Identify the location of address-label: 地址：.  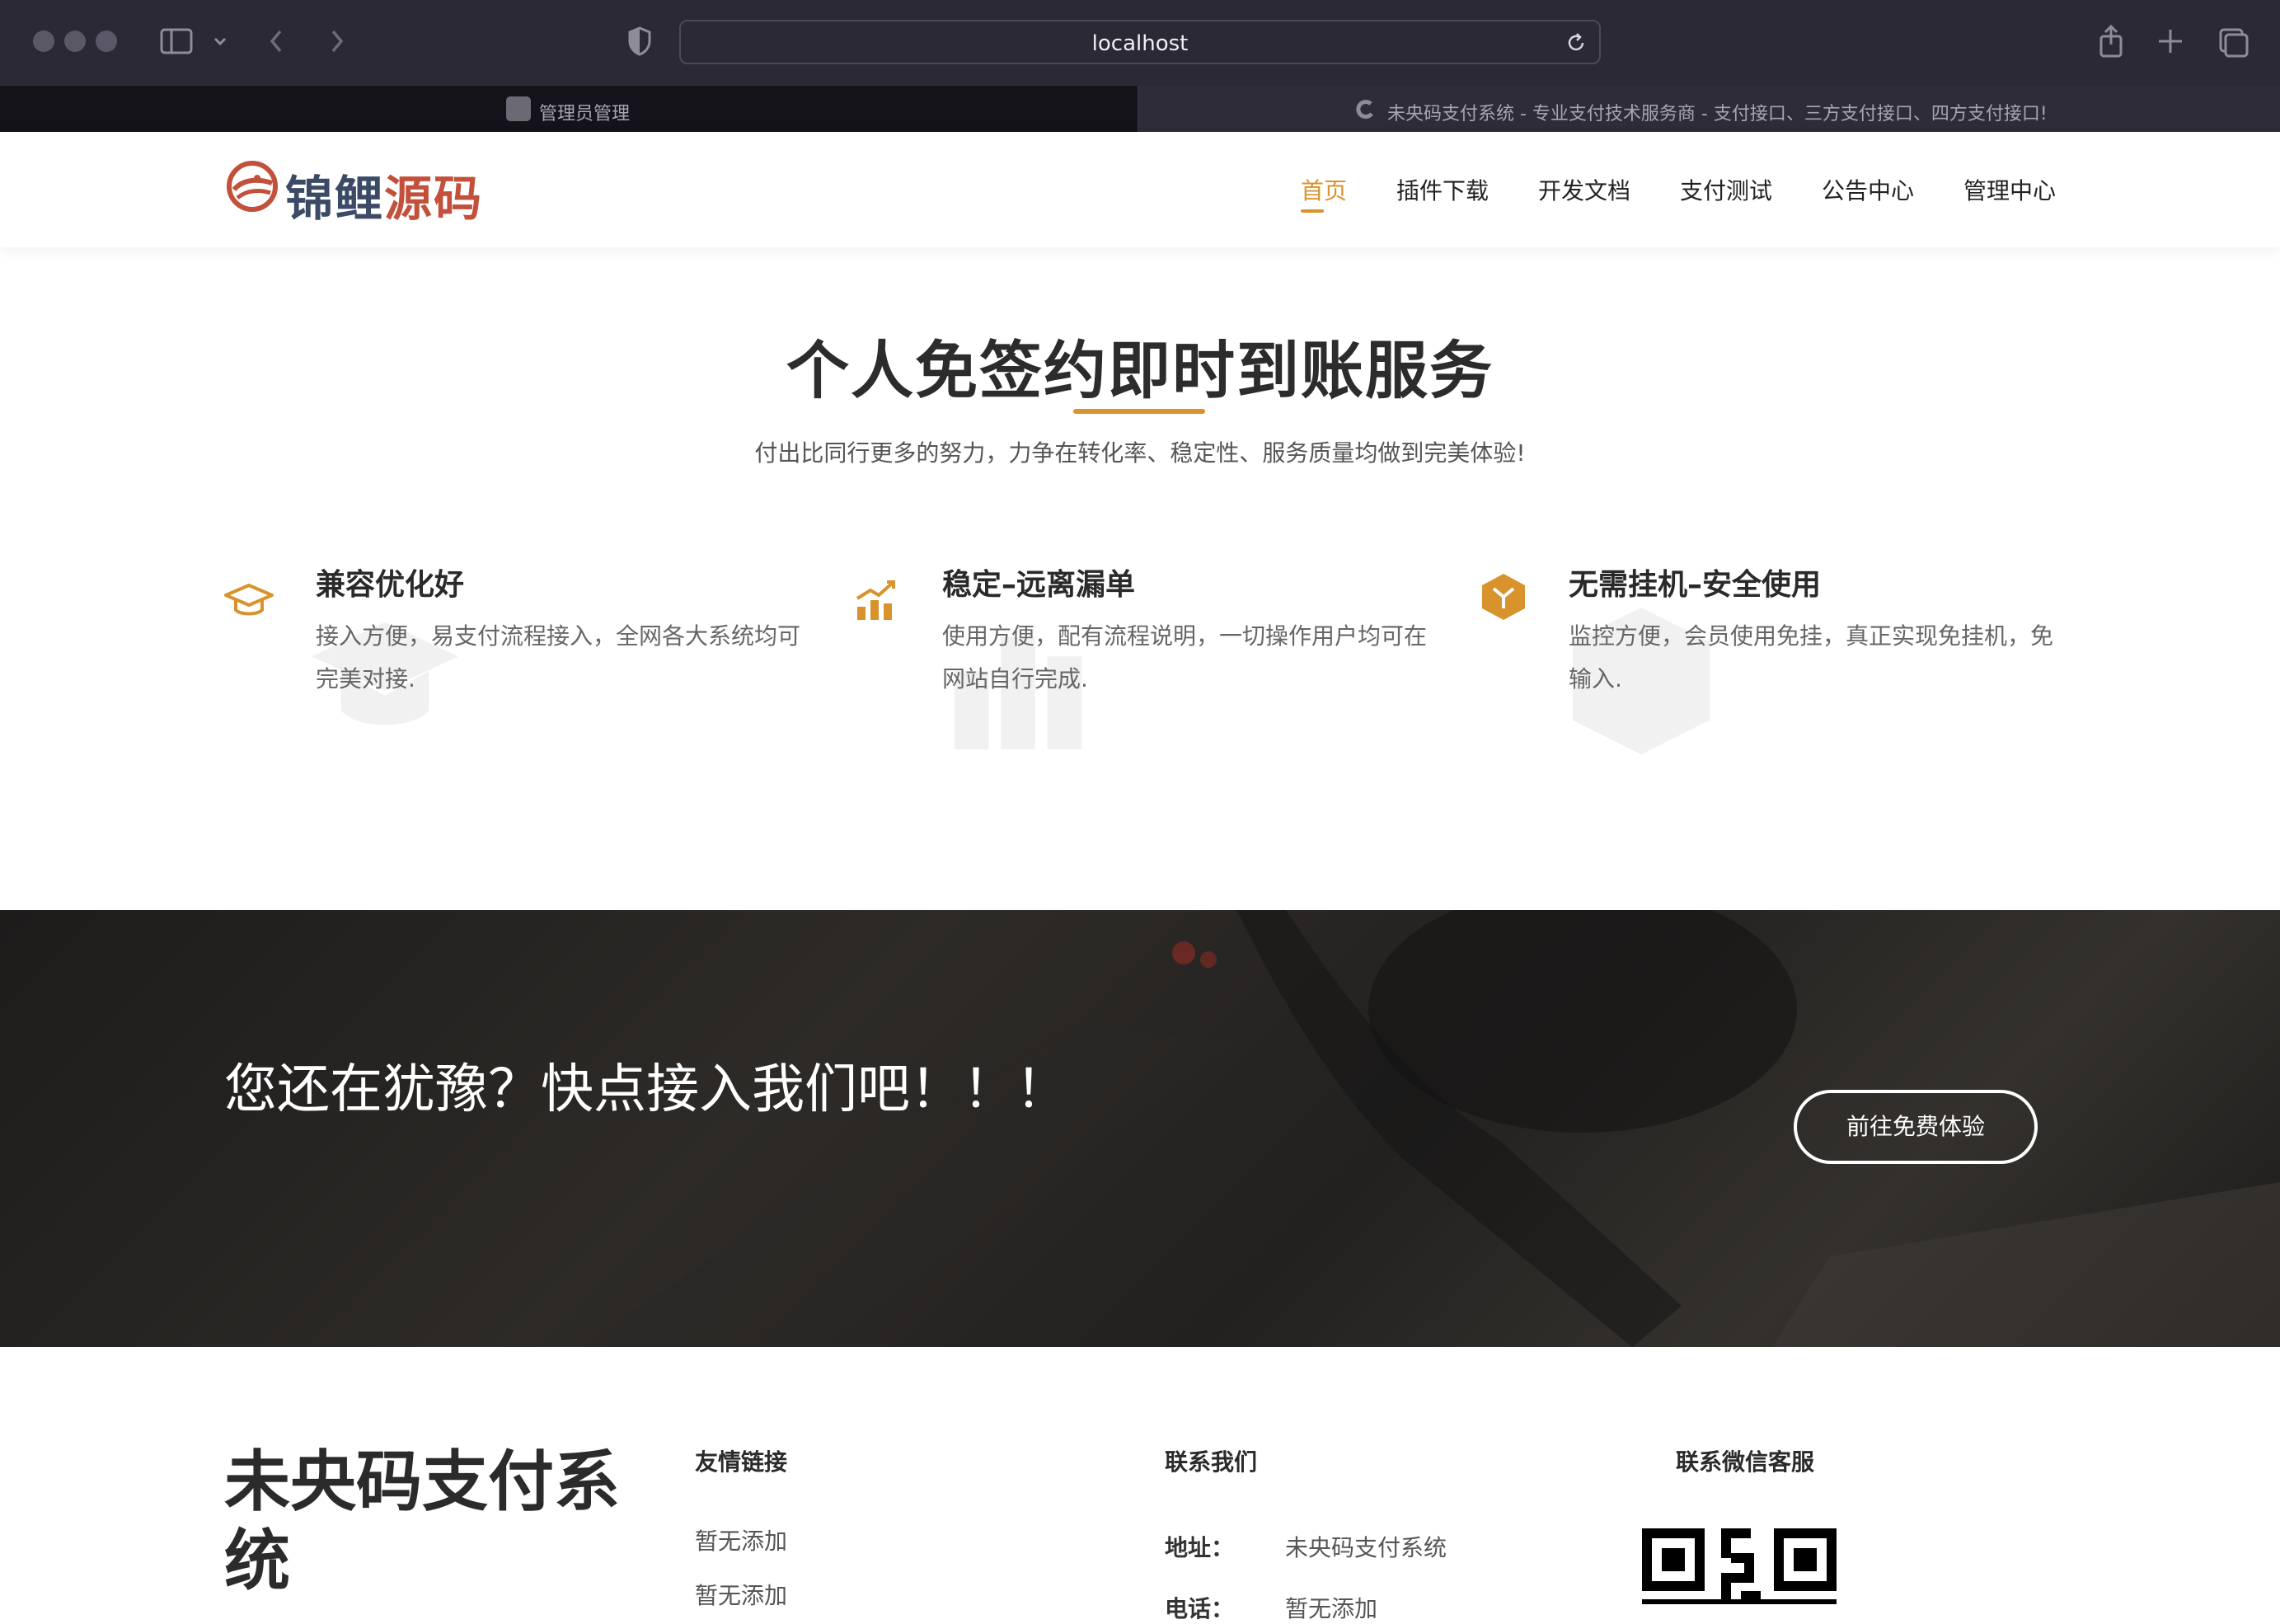
(1200, 1548).